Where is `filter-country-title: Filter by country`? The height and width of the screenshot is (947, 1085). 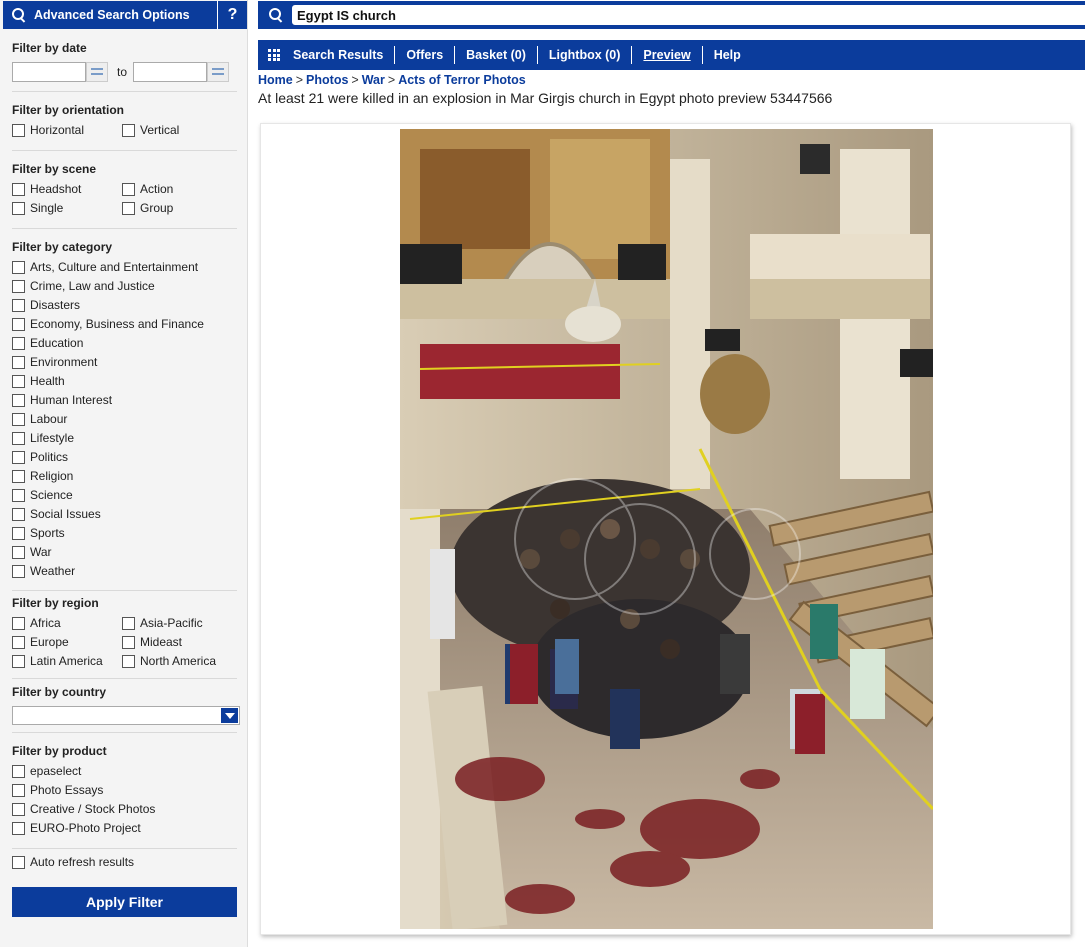 filter-country-title: Filter by country is located at coordinates (59, 692).